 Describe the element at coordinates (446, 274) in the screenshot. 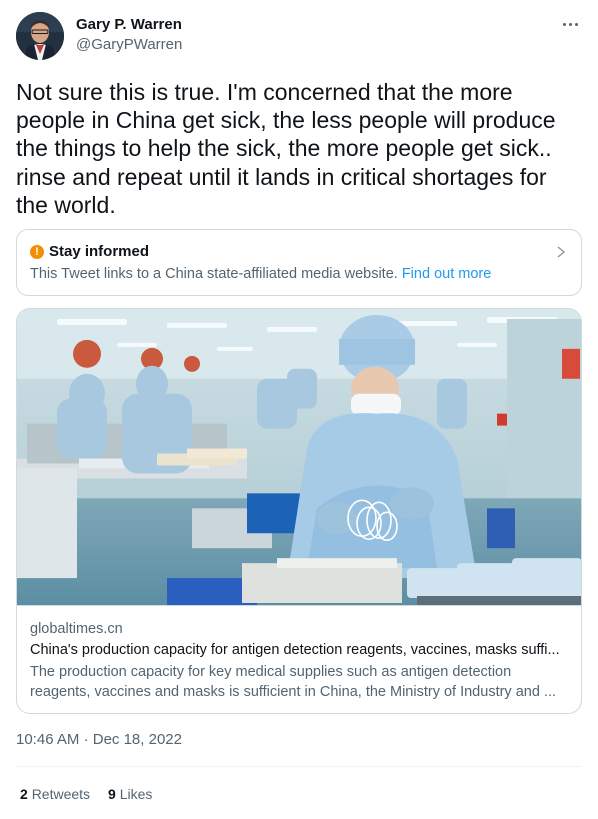

I see `find-out-more-link: Find out more` at that location.